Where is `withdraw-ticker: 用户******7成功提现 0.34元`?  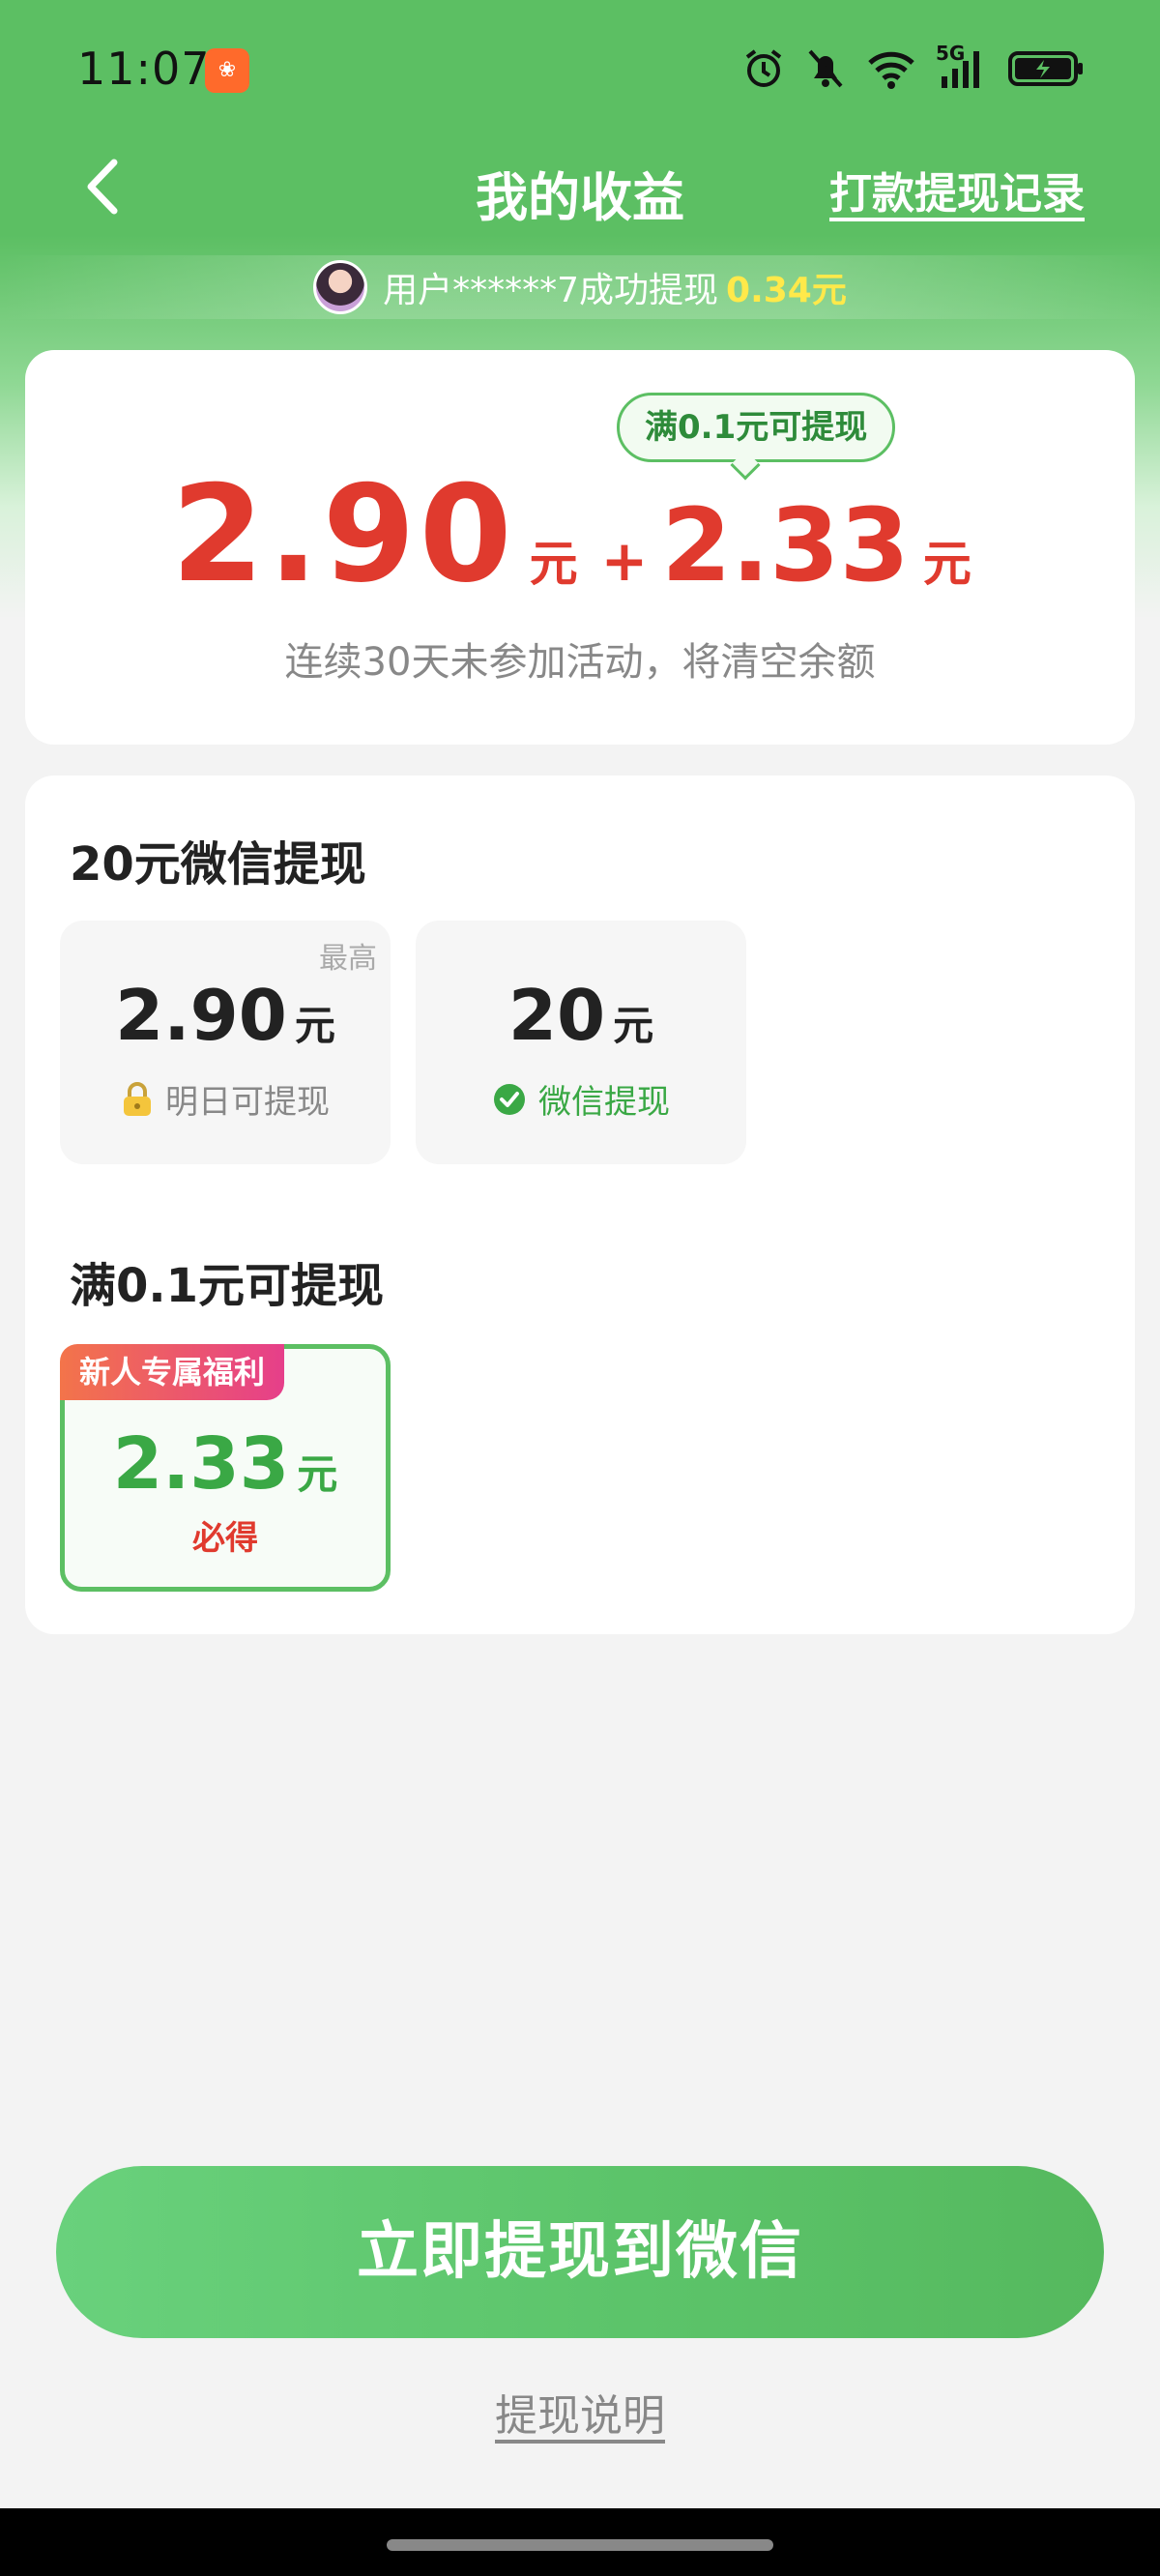 withdraw-ticker: 用户******7成功提现 0.34元 is located at coordinates (580, 287).